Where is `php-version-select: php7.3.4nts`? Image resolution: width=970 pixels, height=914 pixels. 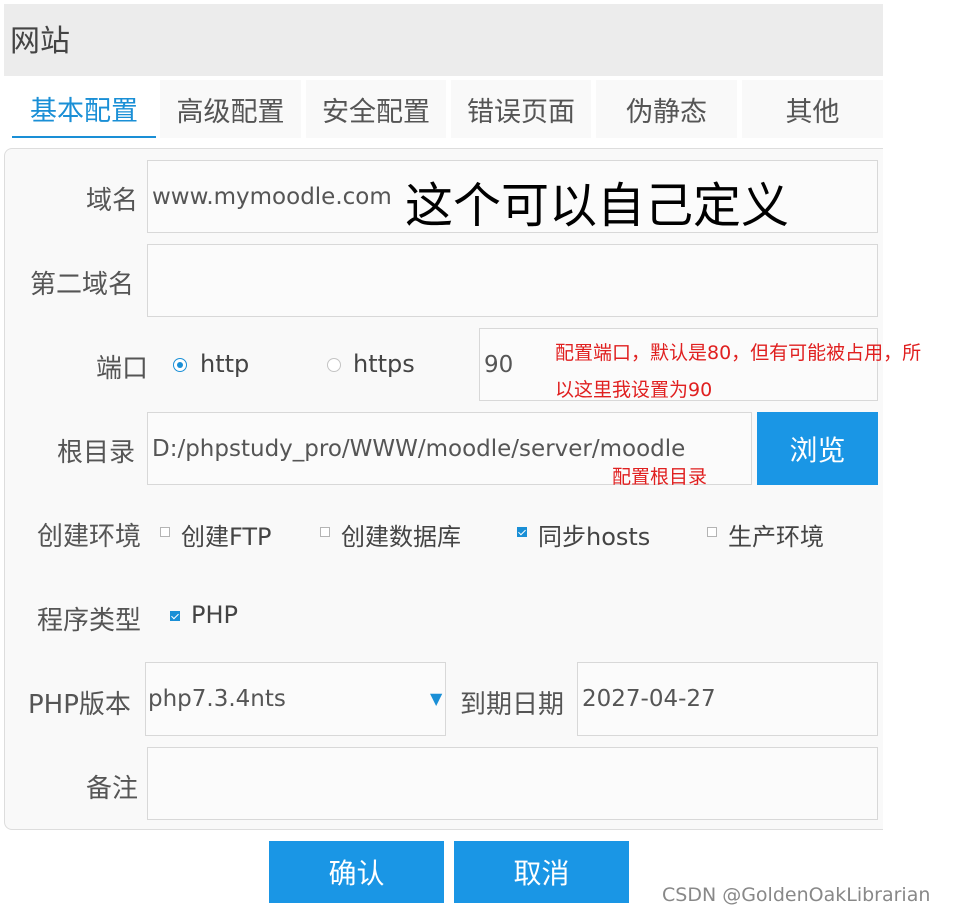
php-version-select: php7.3.4nts is located at coordinates (295, 699).